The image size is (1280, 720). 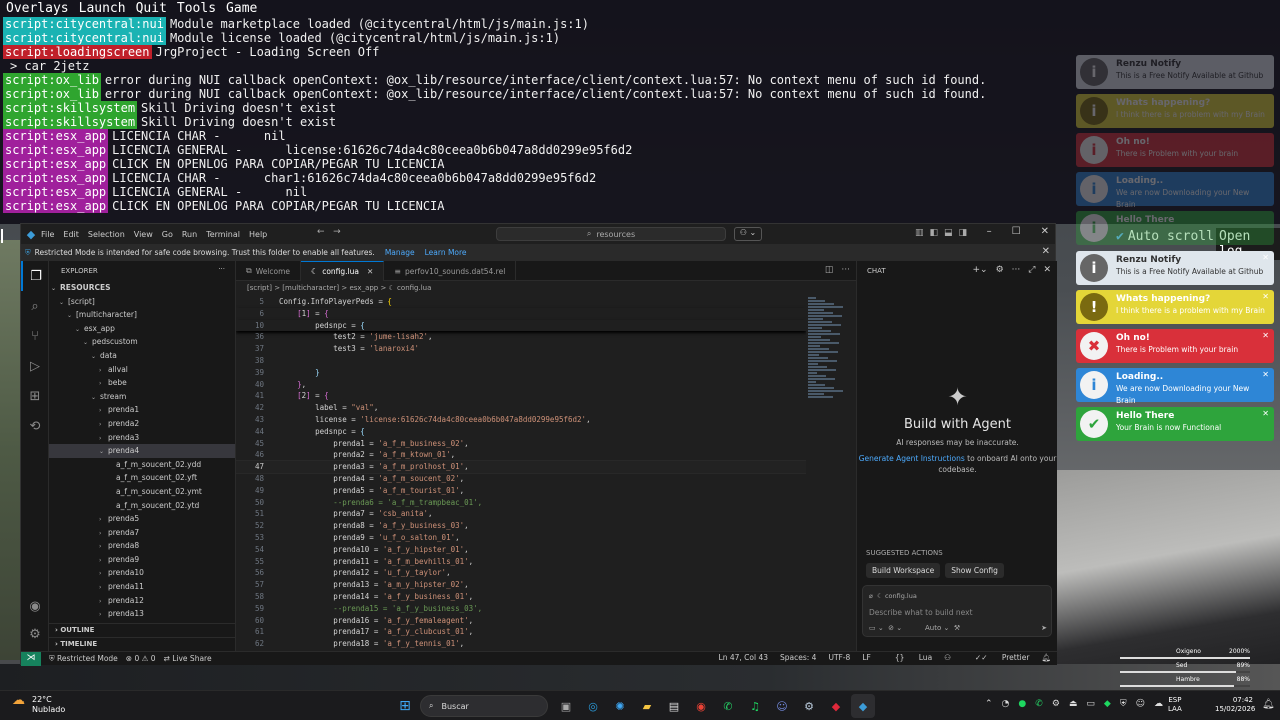 I want to click on tree-folder: › prenda12, so click(x=142, y=601).